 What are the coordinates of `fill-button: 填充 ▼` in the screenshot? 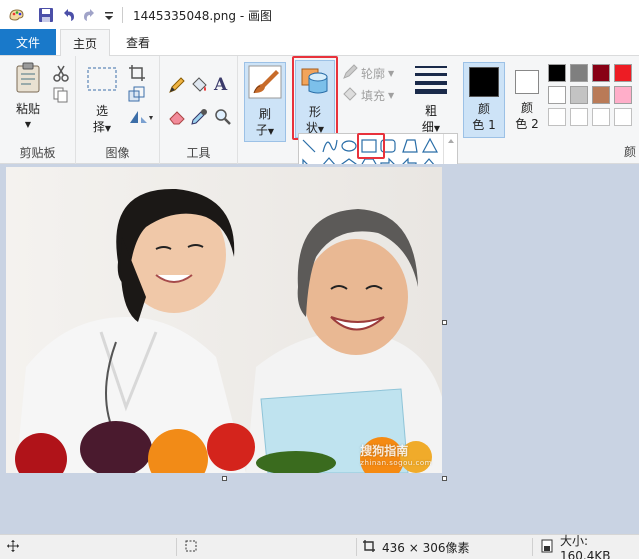 It's located at (368, 95).